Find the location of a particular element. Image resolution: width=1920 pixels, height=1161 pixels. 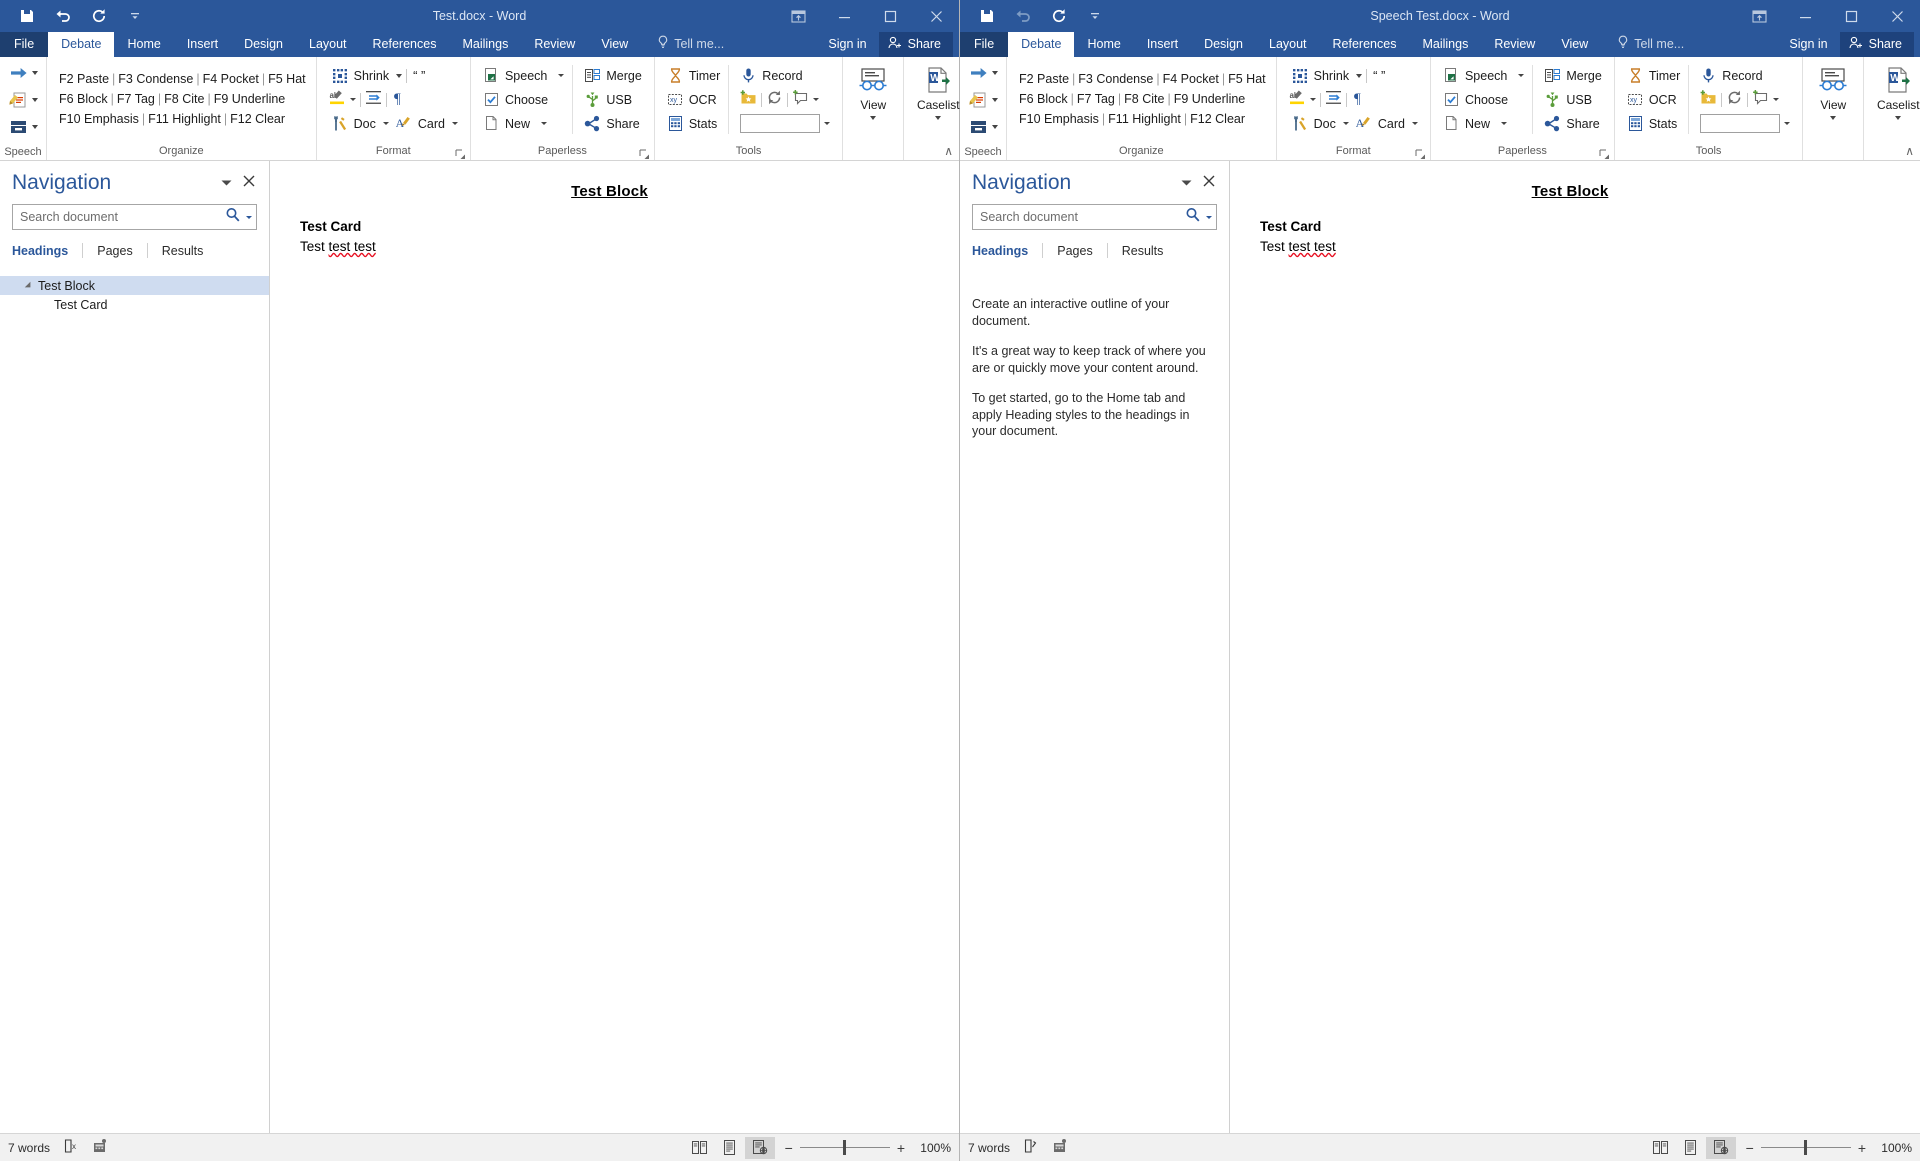

view-button: View is located at coordinates (1833, 100).